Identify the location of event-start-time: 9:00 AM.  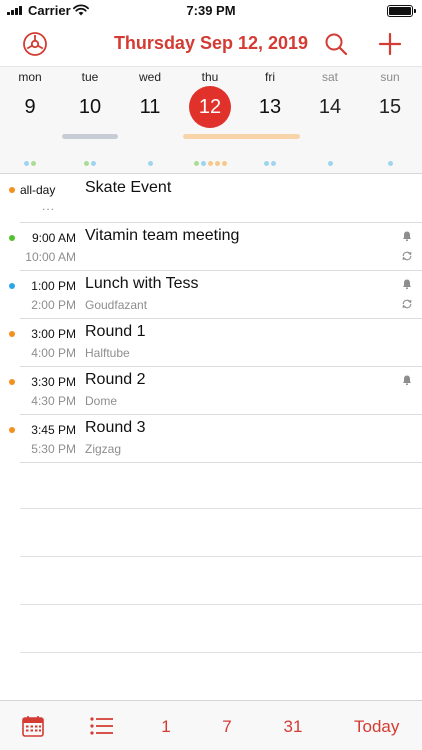
(53, 238).